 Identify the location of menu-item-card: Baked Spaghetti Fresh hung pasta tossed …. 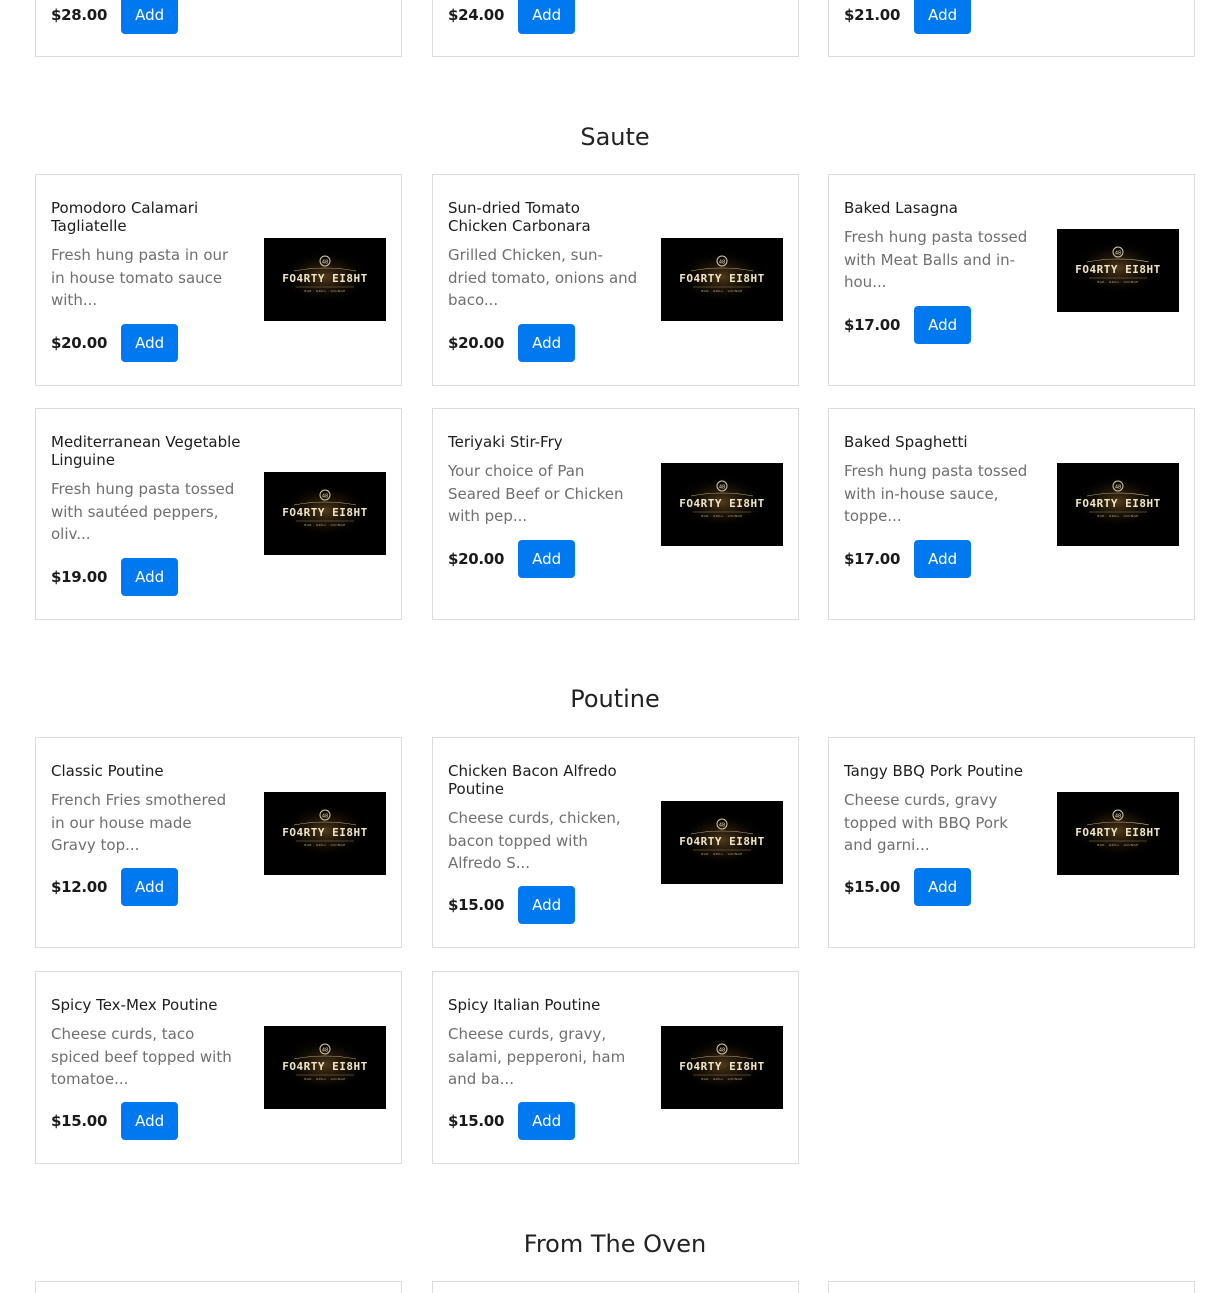
(1011, 514).